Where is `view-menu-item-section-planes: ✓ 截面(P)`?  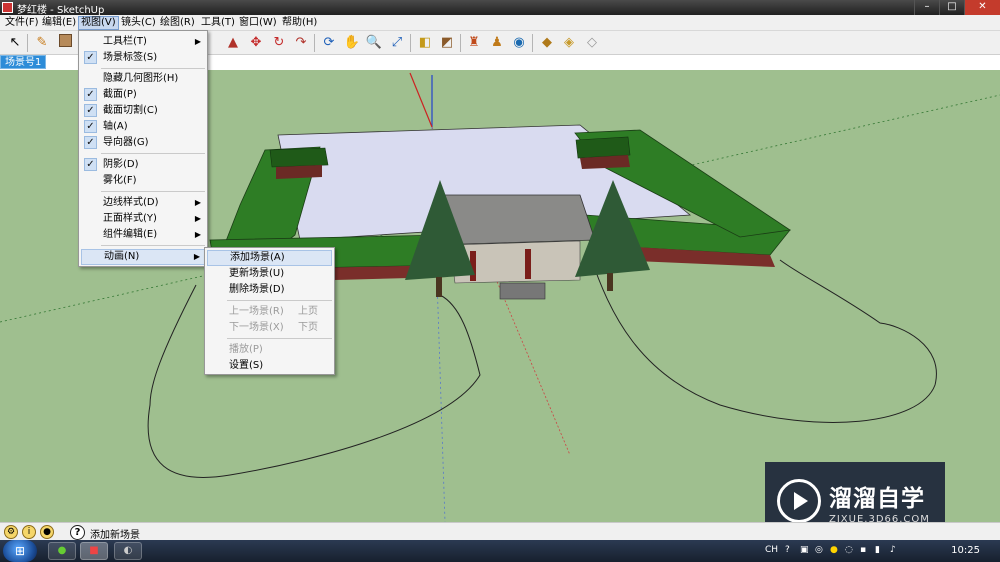
view-menu-item-section-planes: ✓ 截面(P) is located at coordinates (143, 95).